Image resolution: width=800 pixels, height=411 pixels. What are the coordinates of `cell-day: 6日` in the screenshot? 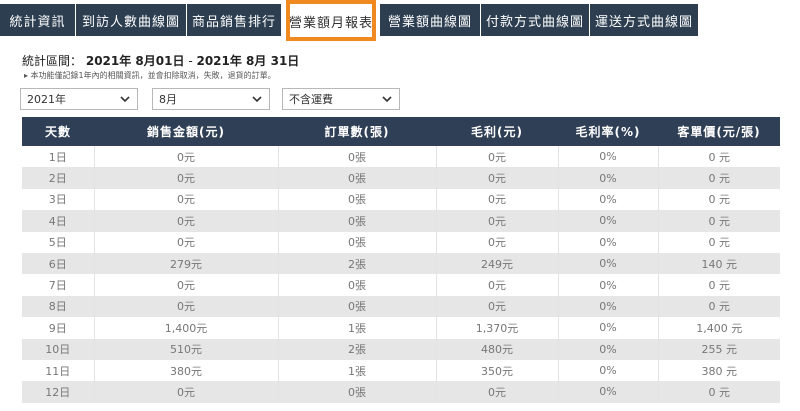 It's located at (58, 263).